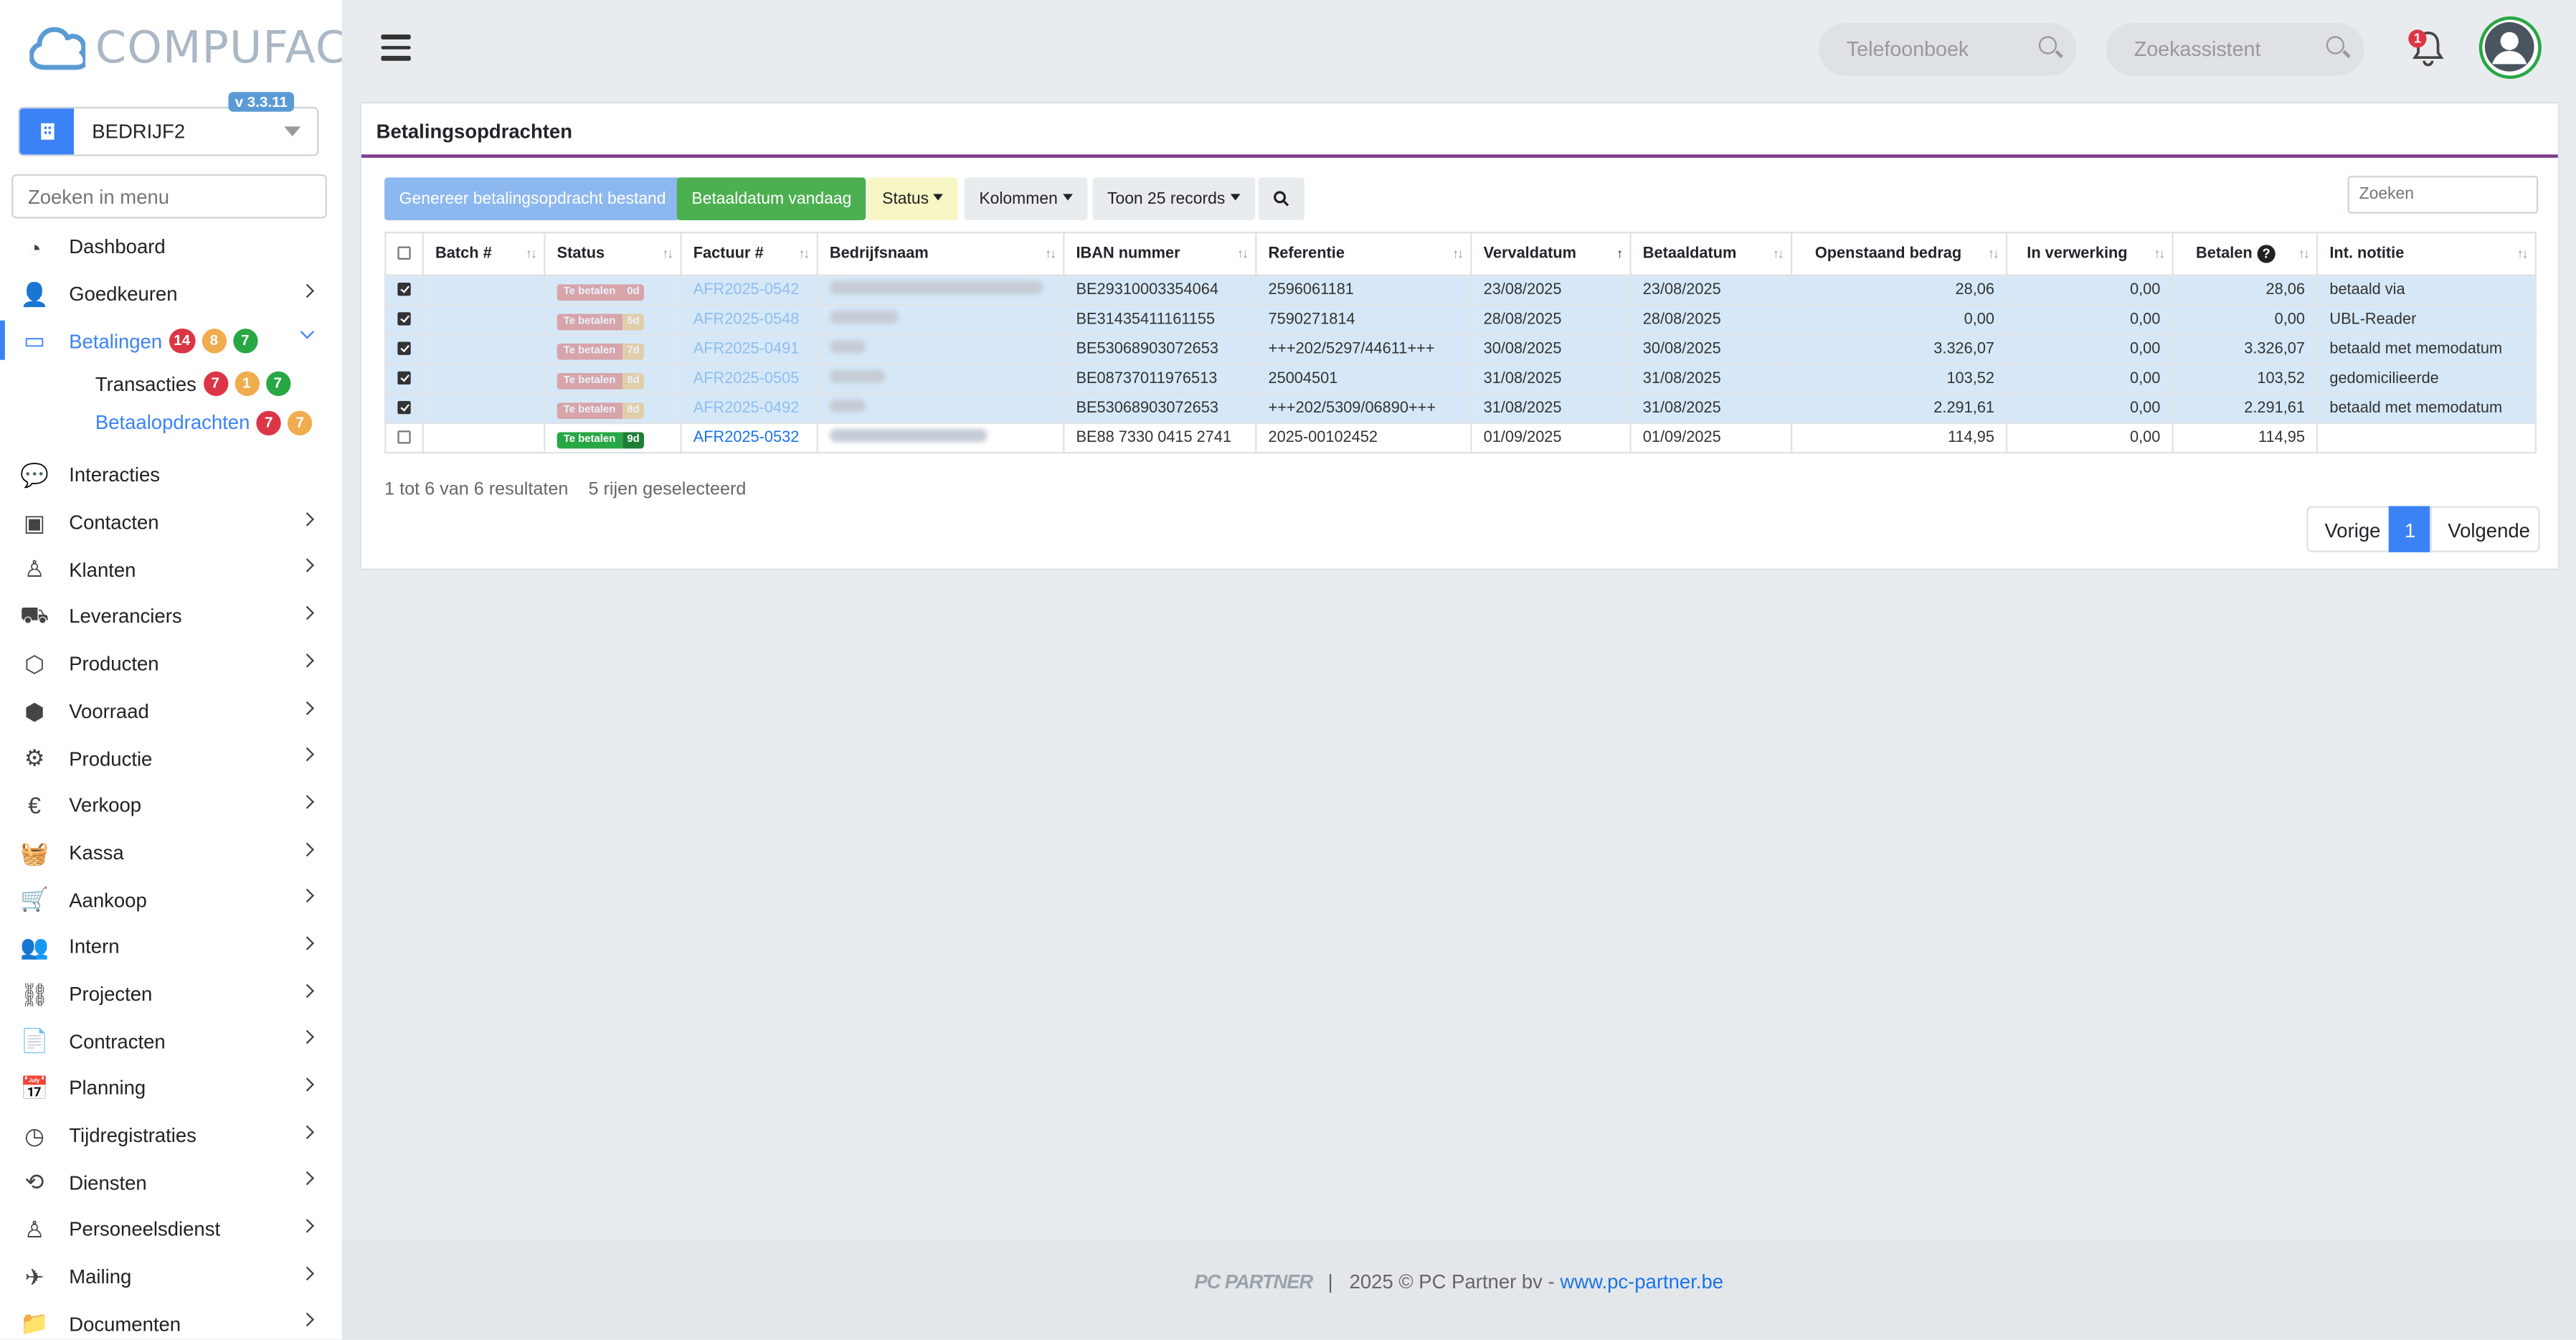 The height and width of the screenshot is (1340, 2576). I want to click on table-search-toggle-button, so click(1281, 198).